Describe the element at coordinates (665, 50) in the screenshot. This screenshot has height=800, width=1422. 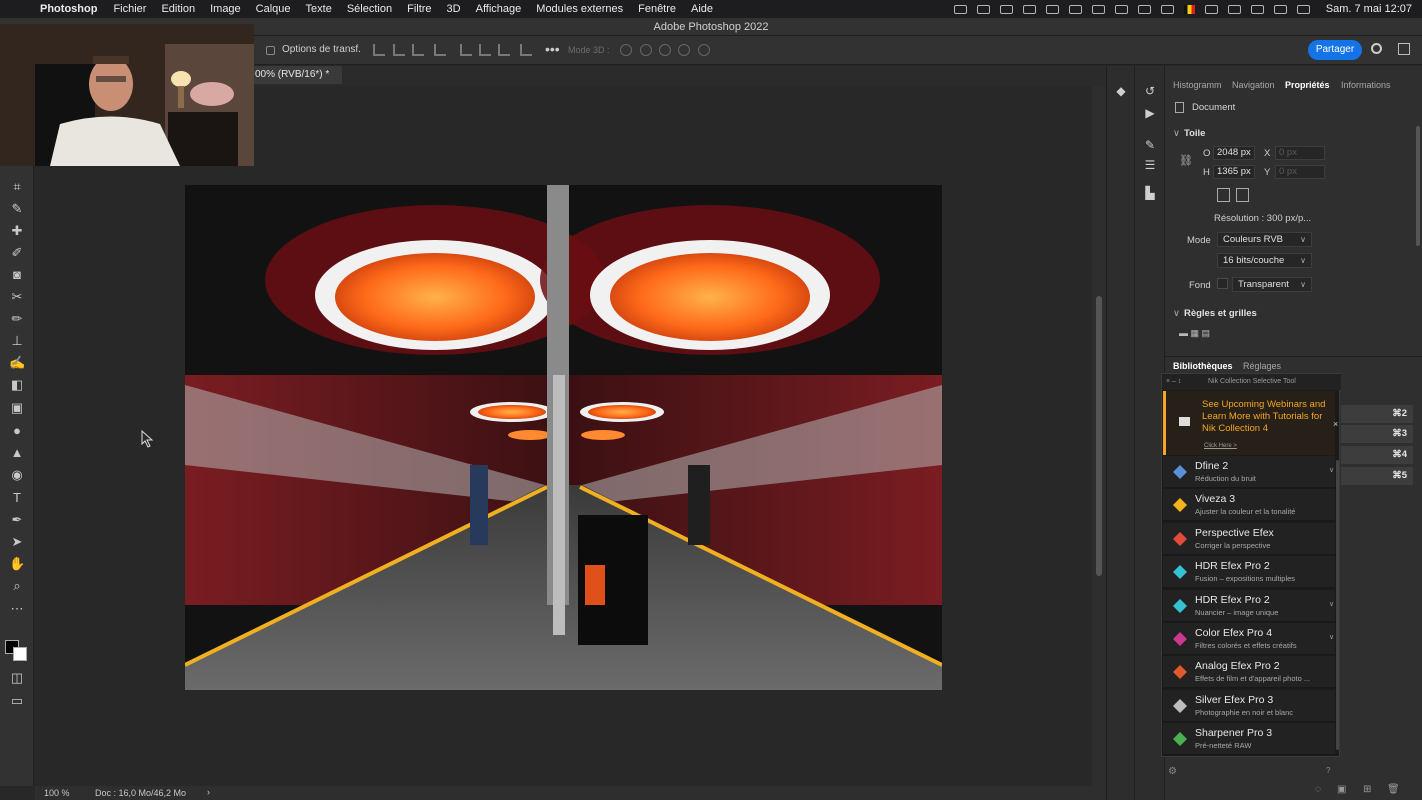
I see `3d-pan-icon` at that location.